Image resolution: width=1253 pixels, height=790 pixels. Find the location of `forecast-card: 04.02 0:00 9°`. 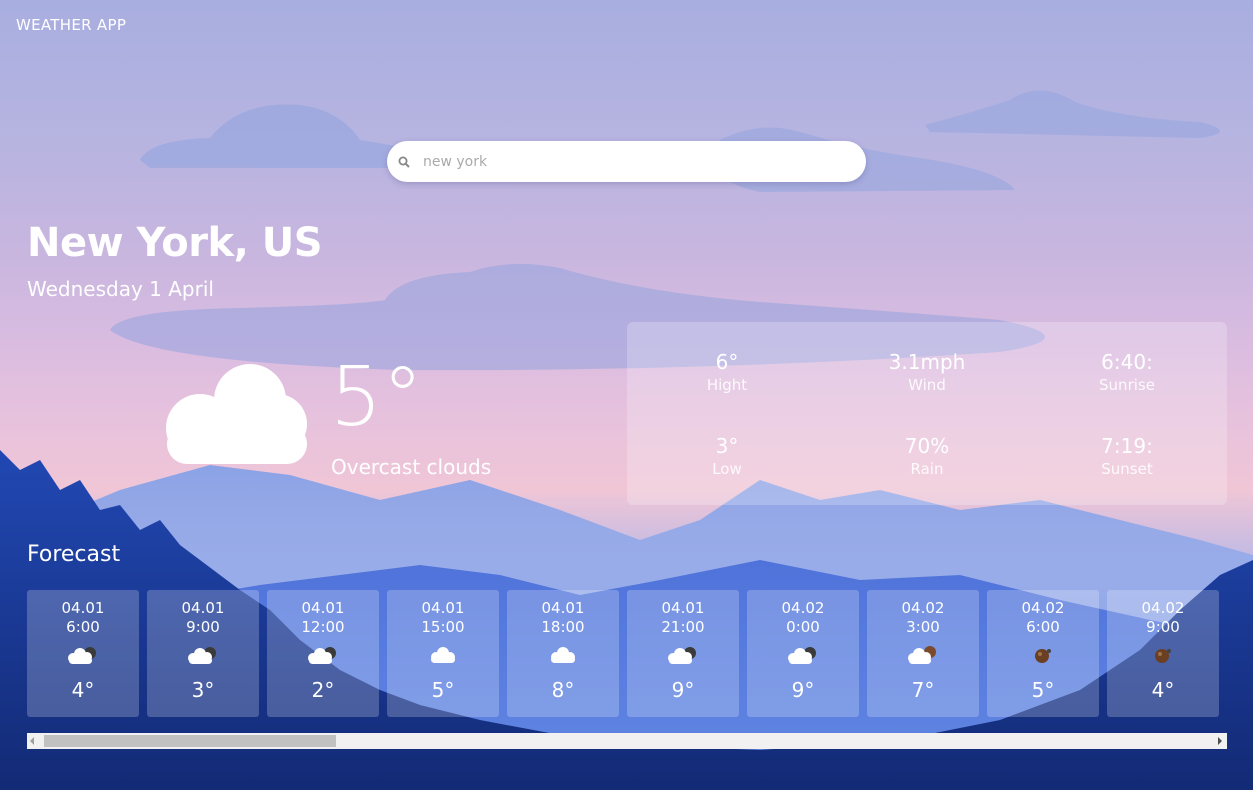

forecast-card: 04.02 0:00 9° is located at coordinates (803, 653).